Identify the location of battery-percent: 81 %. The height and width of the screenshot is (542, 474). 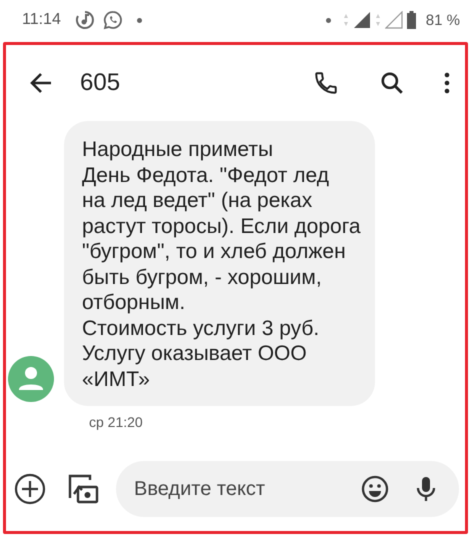
(443, 20).